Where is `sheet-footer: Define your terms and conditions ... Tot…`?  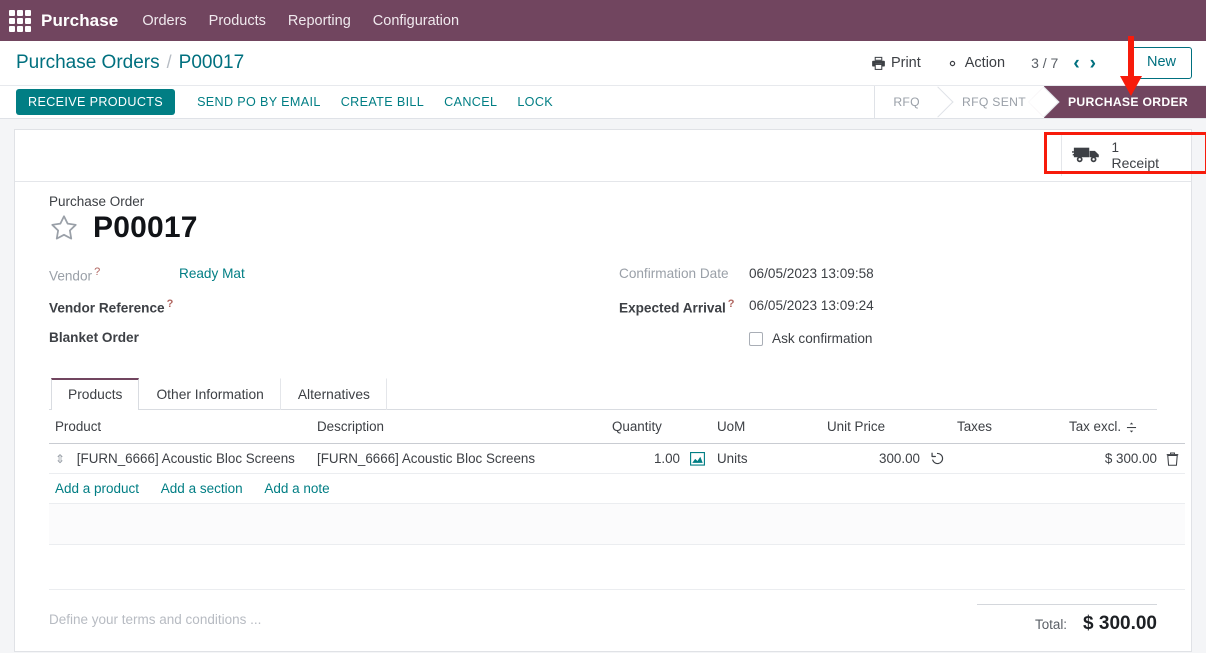
sheet-footer: Define your terms and conditions ... Tot… is located at coordinates (603, 612).